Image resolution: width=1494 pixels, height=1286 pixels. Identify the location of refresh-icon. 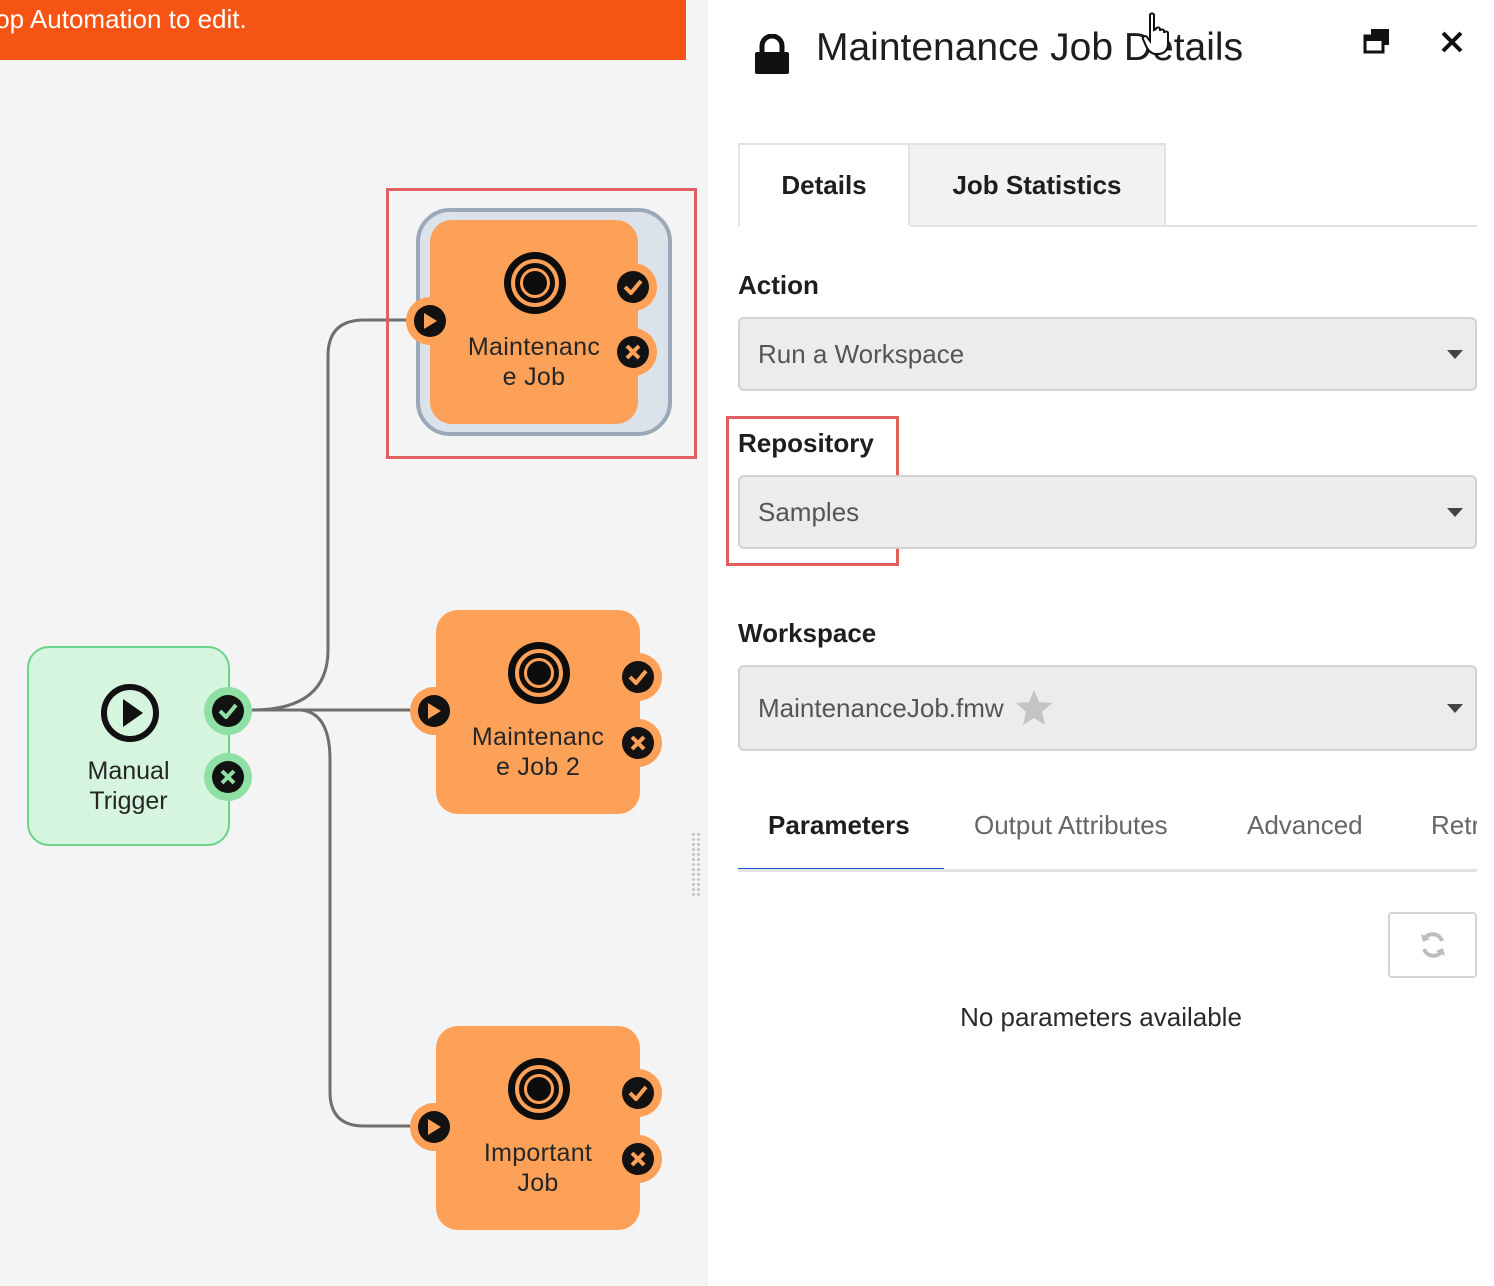
(1432, 945).